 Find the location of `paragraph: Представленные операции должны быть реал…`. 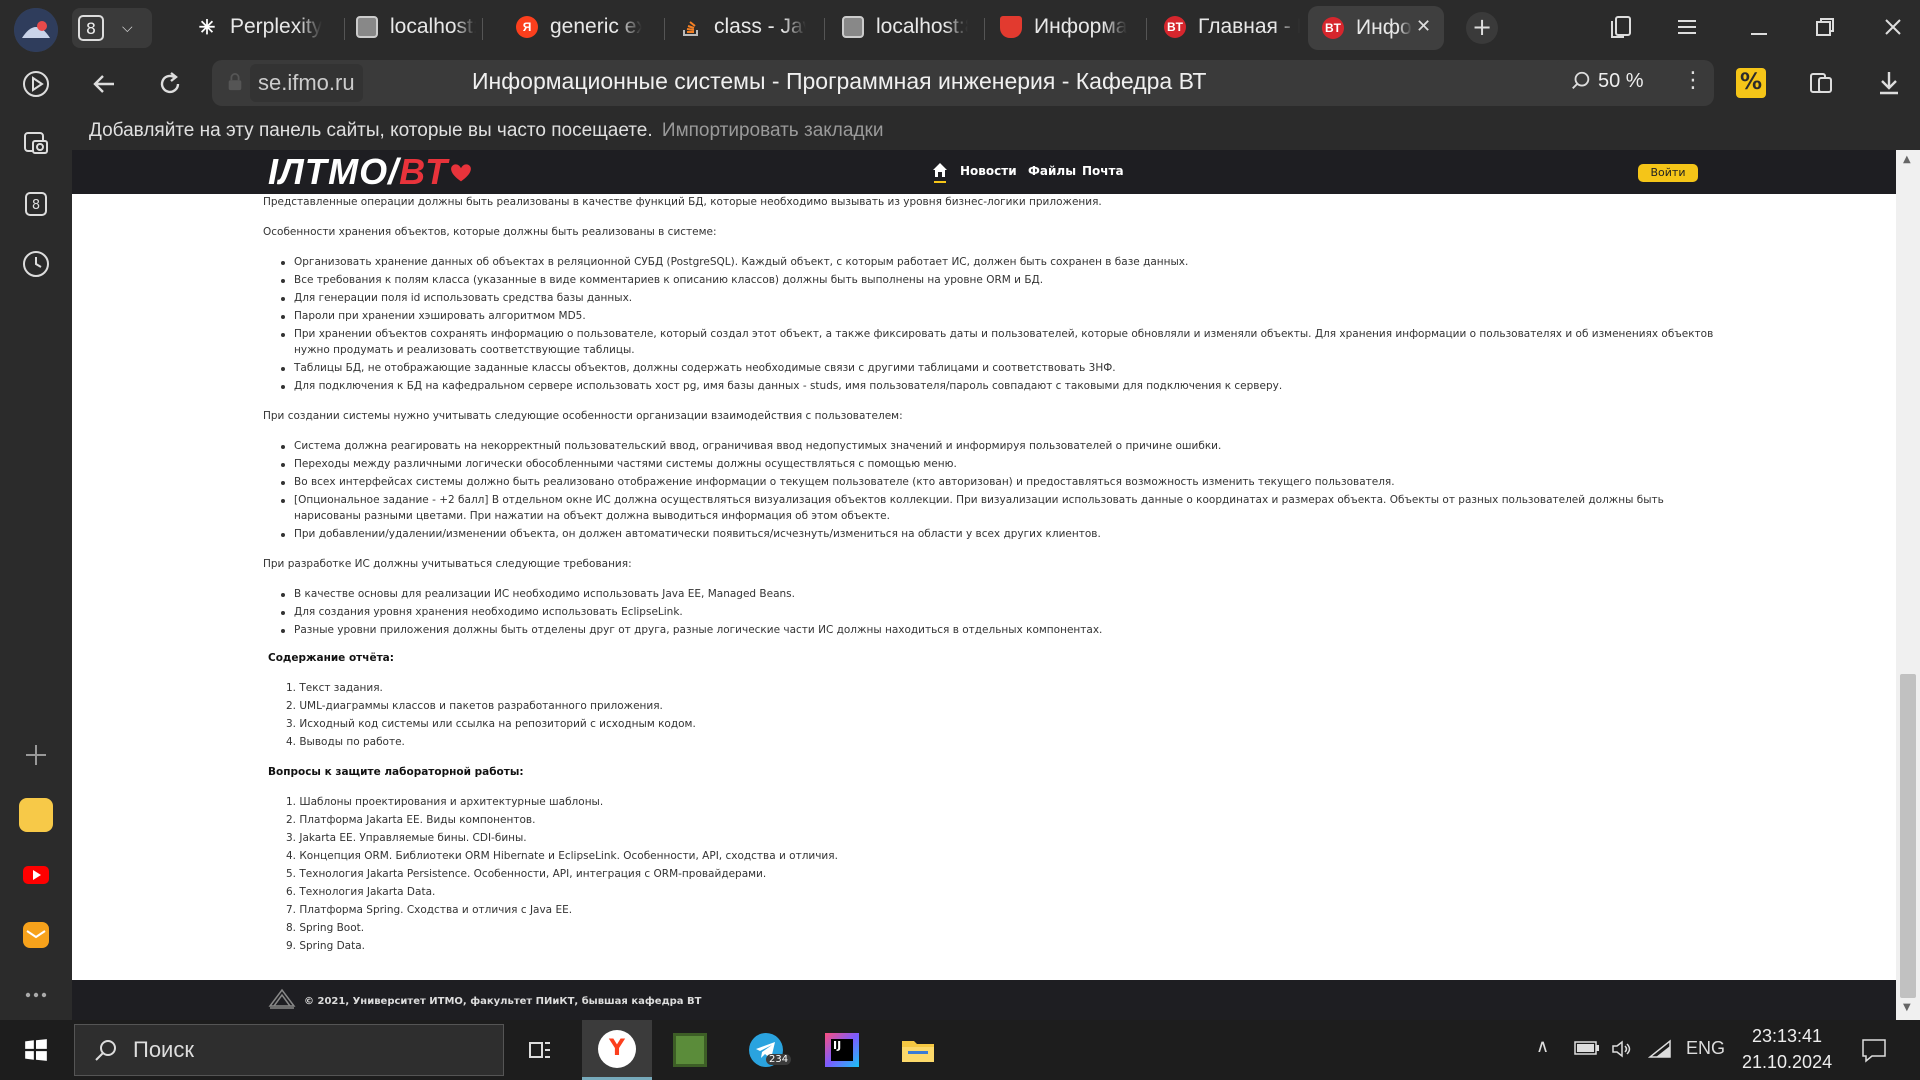

paragraph: Представленные операции должны быть реал… is located at coordinates (682, 202).